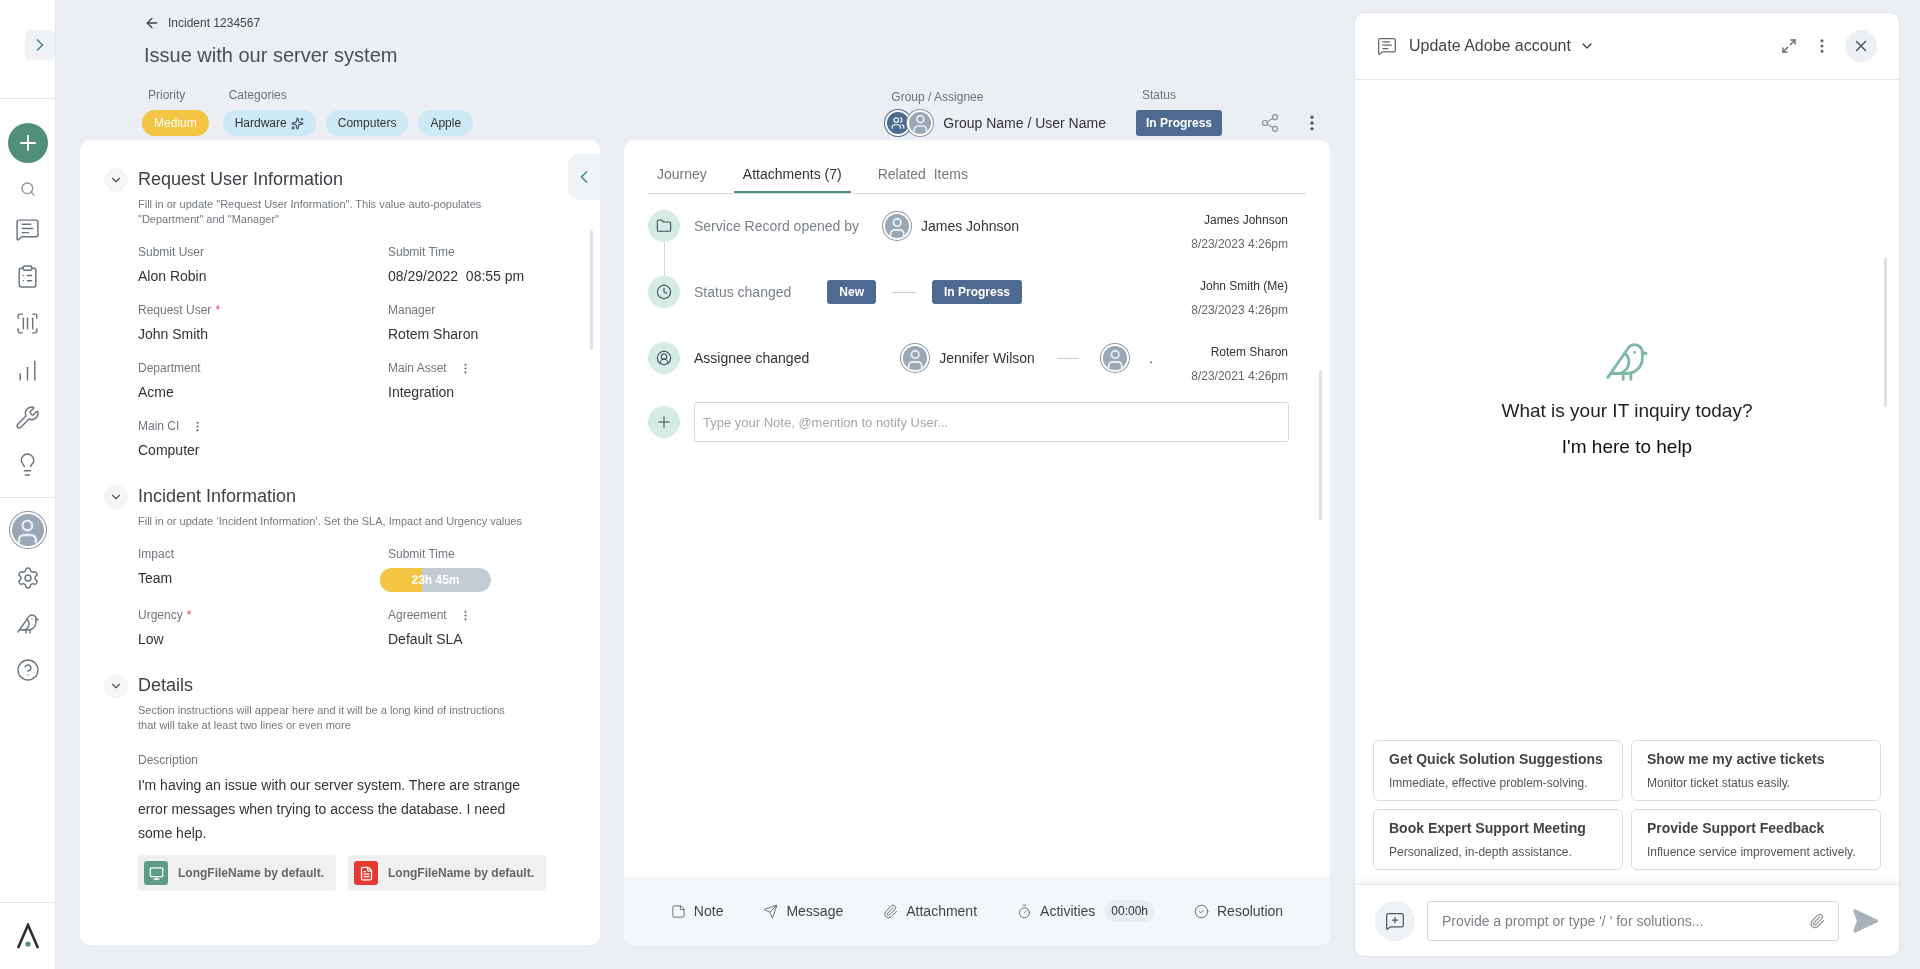  I want to click on settings-icon, so click(27, 578).